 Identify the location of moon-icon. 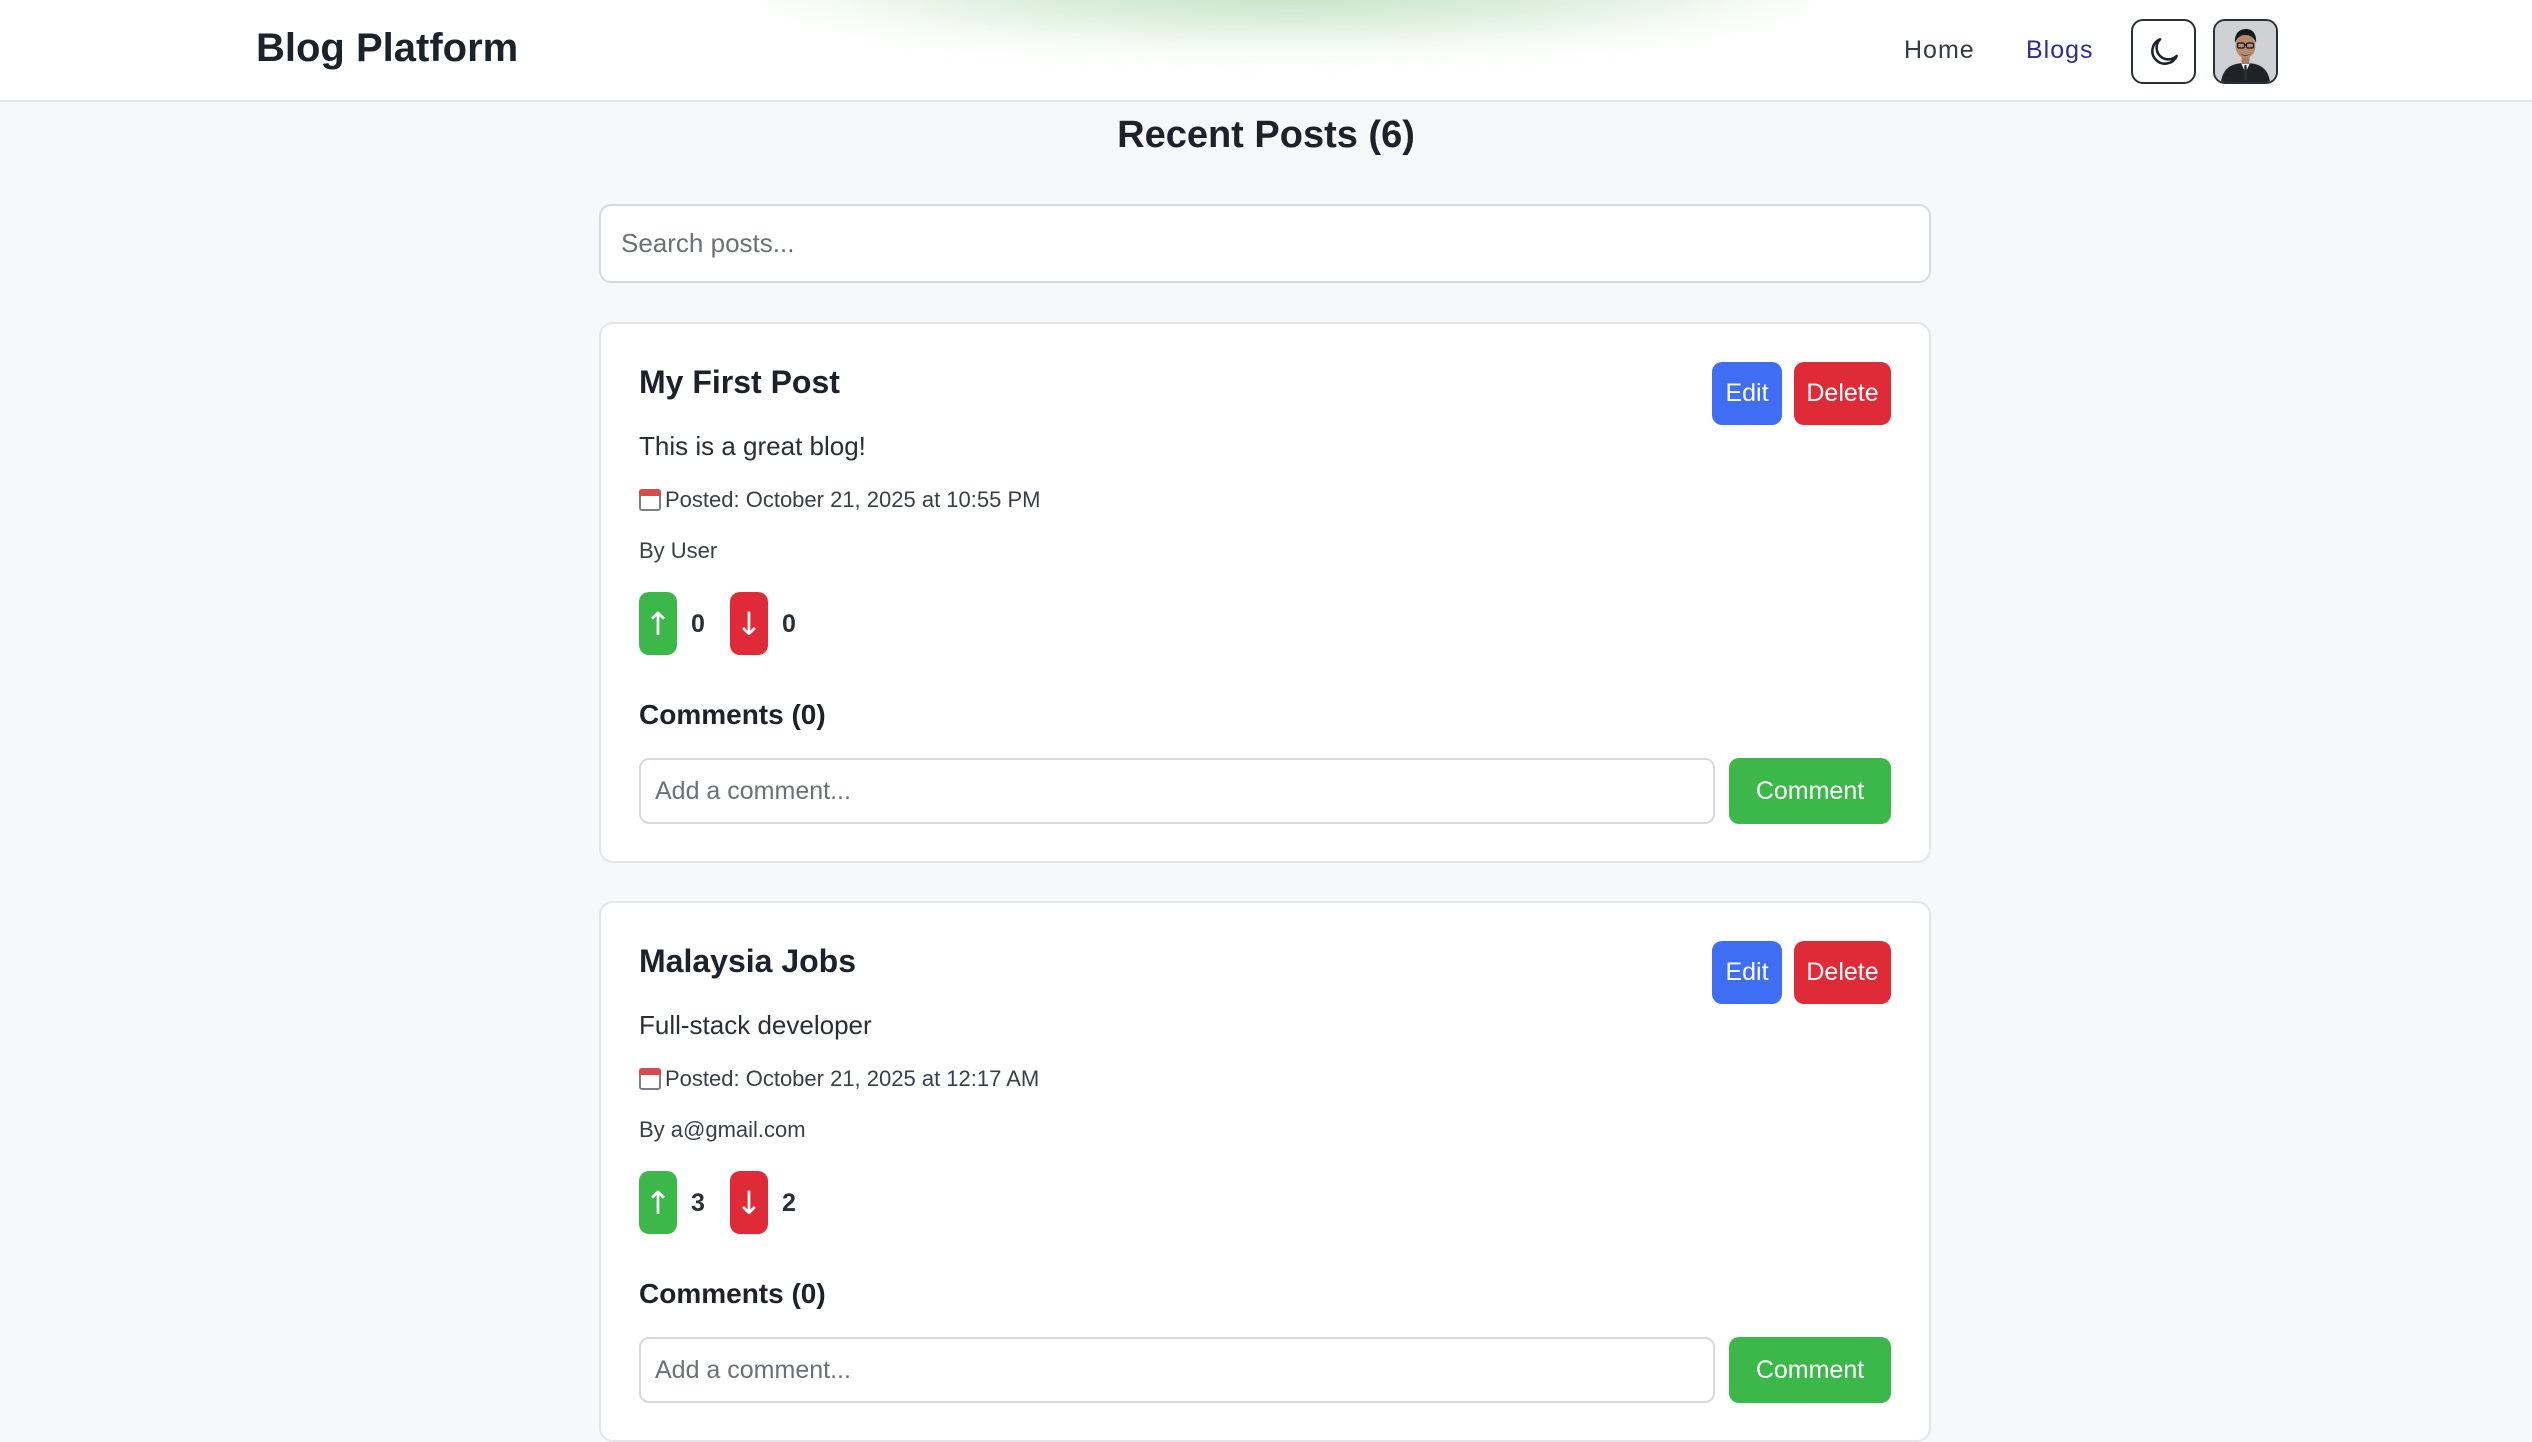
(2164, 51).